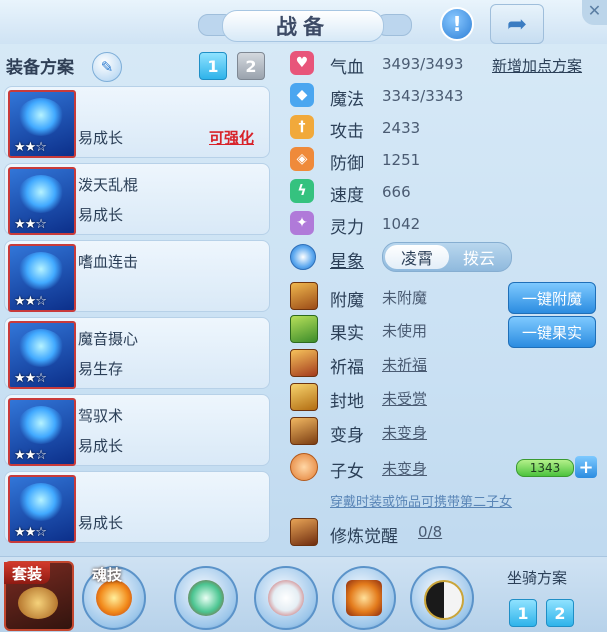 This screenshot has height=632, width=607. Describe the element at coordinates (137, 199) in the screenshot. I see `skill-card-2: ★★☆ 泼天乱棍 易成长` at that location.